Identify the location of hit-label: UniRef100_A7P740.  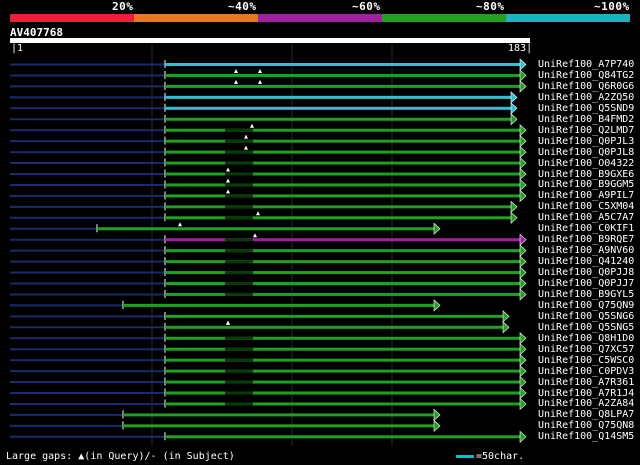
(586, 64).